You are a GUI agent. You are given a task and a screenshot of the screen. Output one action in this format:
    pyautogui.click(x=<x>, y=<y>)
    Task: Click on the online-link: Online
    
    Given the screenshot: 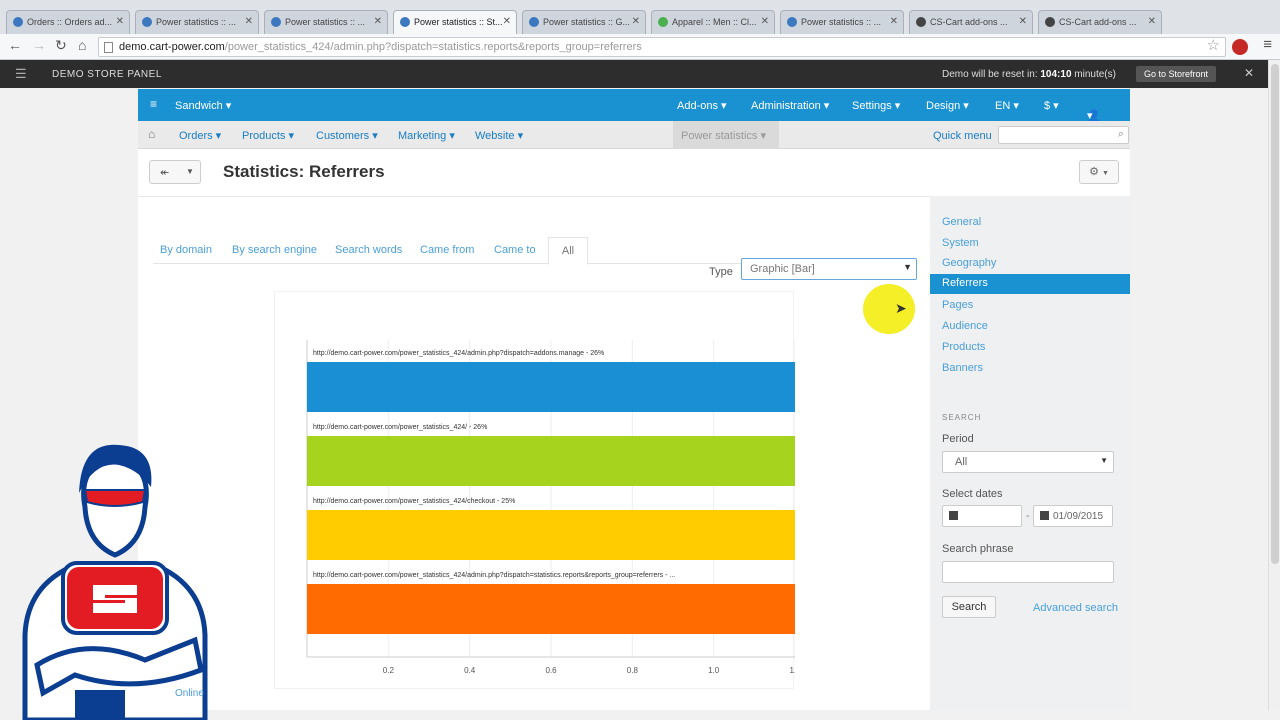 What is the action you would take?
    pyautogui.click(x=189, y=693)
    